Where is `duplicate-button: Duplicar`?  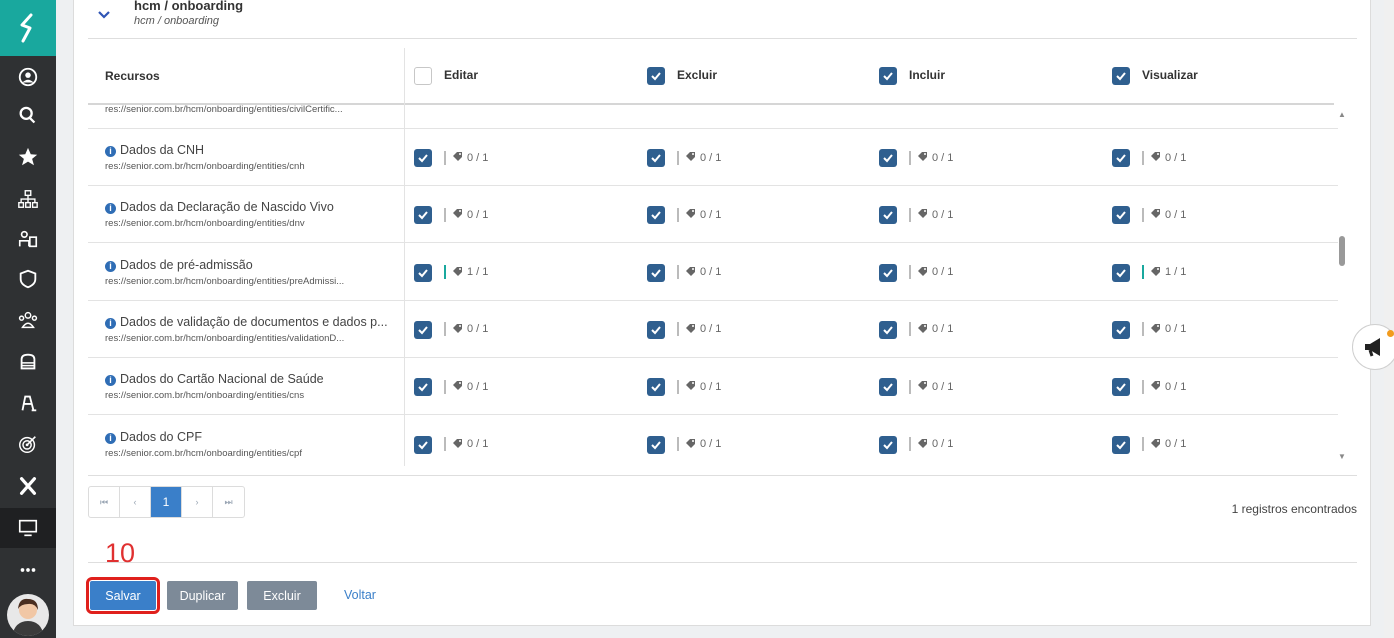
duplicate-button: Duplicar is located at coordinates (202, 595).